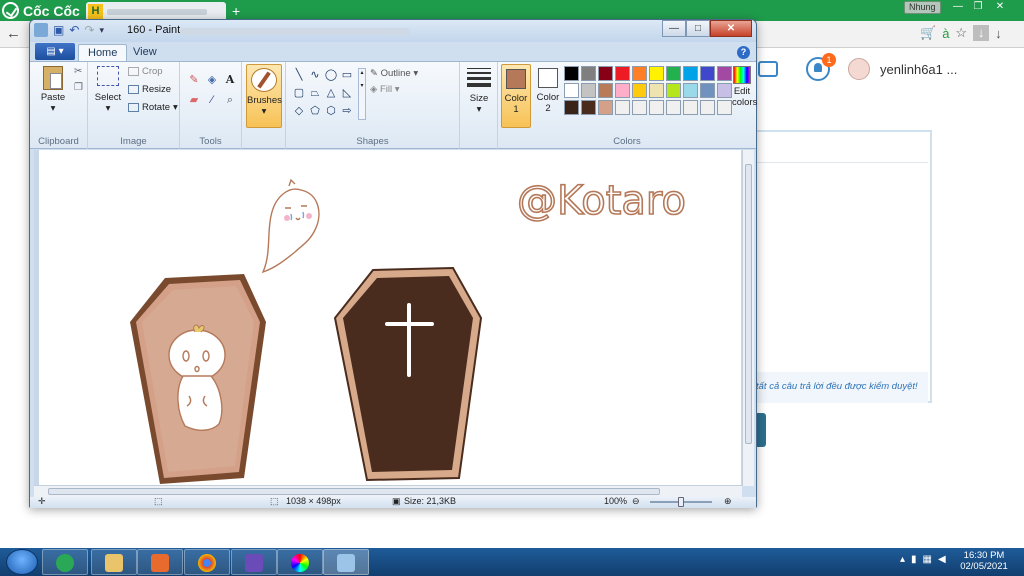 This screenshot has width=1024, height=576. Describe the element at coordinates (58, 30) in the screenshot. I see `save-icon: ▣` at that location.